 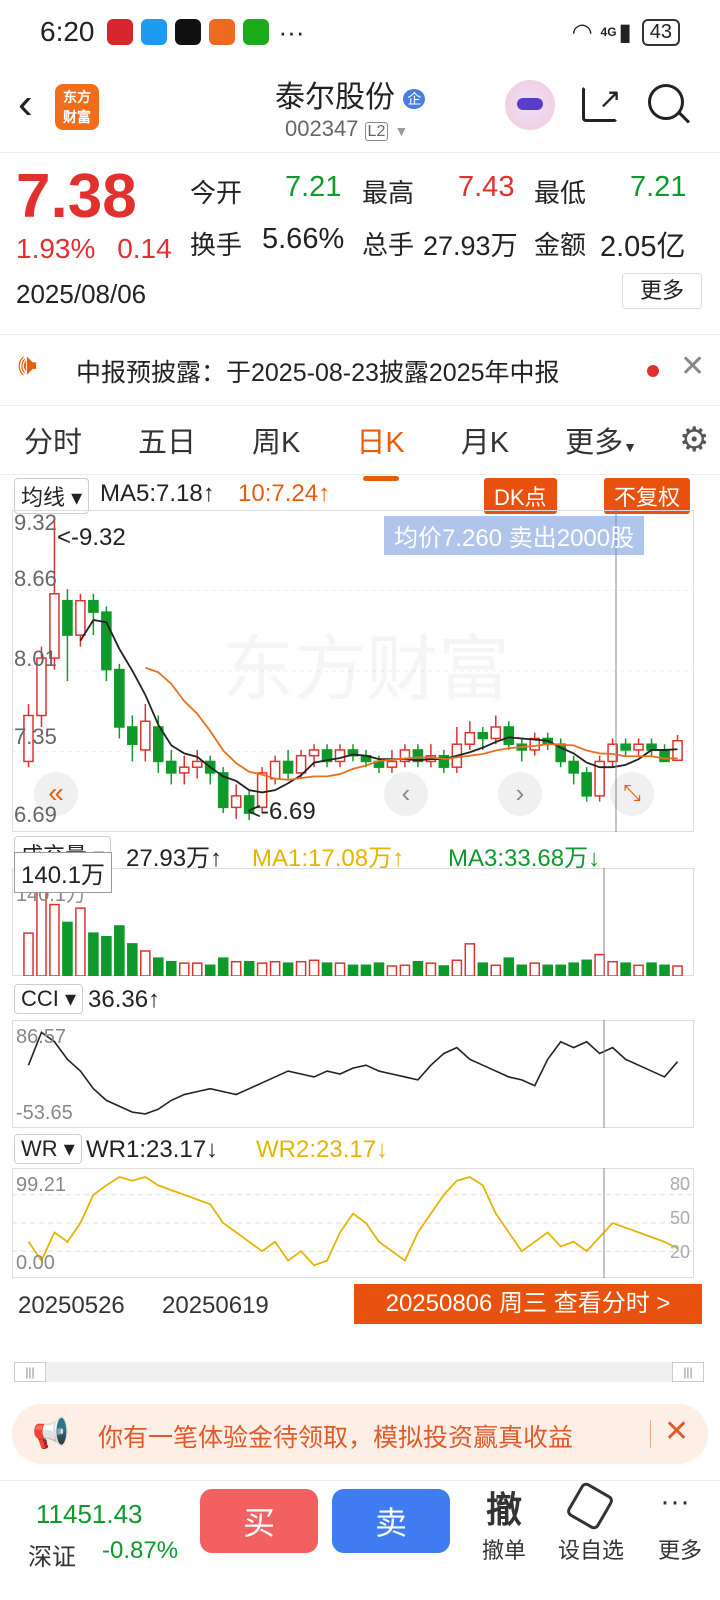 I want to click on more-label: 更多, so click(x=680, y=1549).